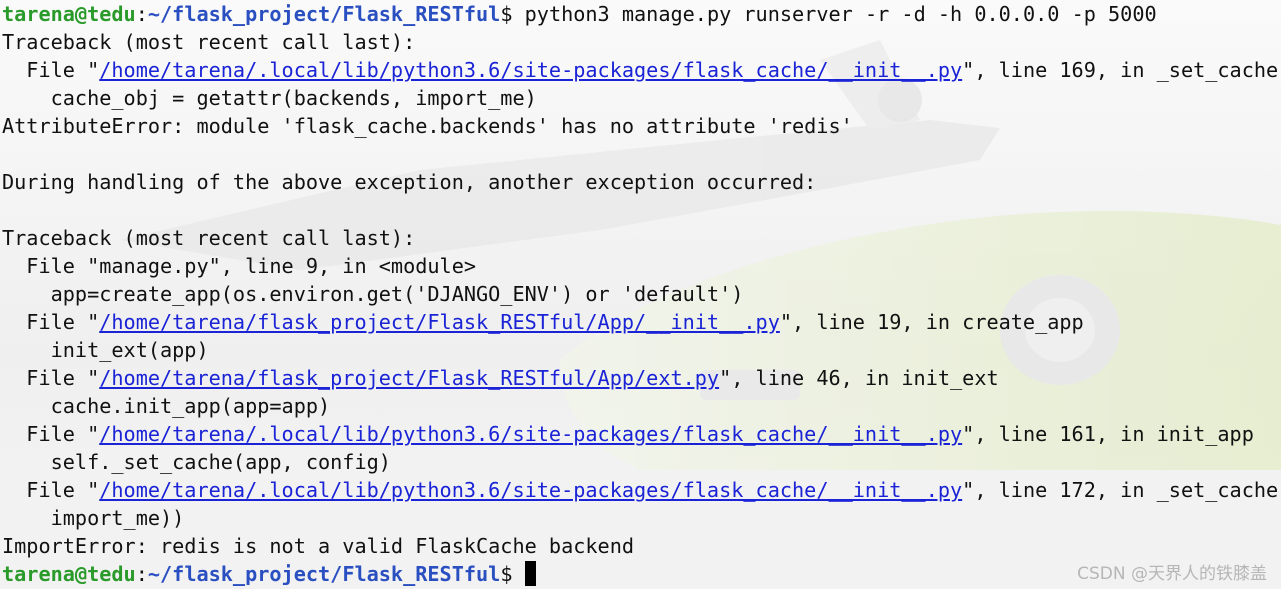  Describe the element at coordinates (269, 98) in the screenshot. I see `traceback-code-line: cache_obj = getattr(backends, import_me)` at that location.